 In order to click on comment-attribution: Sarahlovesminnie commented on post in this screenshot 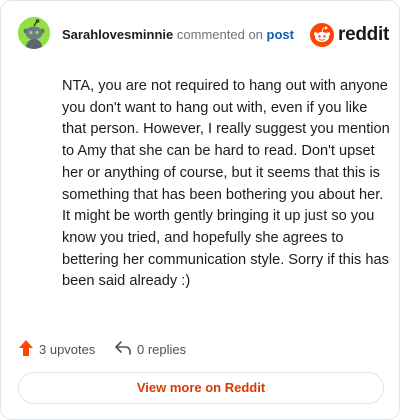, I will do `click(178, 34)`.